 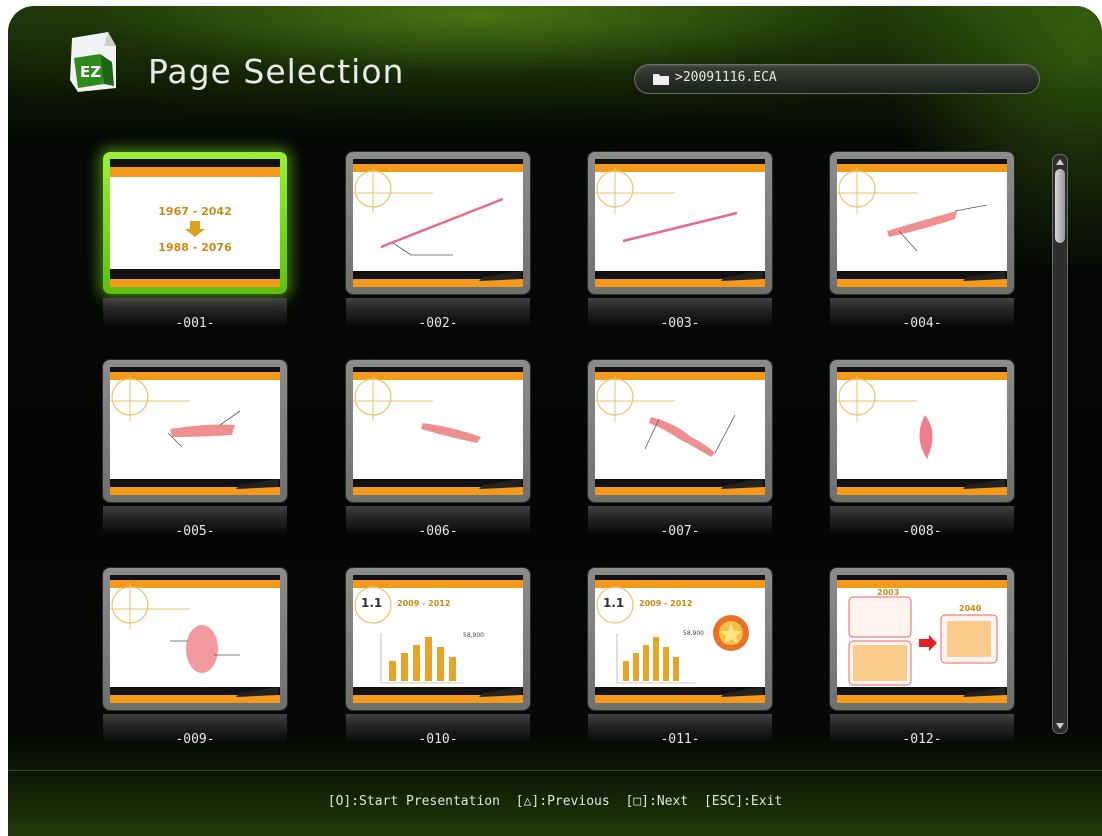 What do you see at coordinates (888, 592) in the screenshot?
I see `svg-text: 2003` at bounding box center [888, 592].